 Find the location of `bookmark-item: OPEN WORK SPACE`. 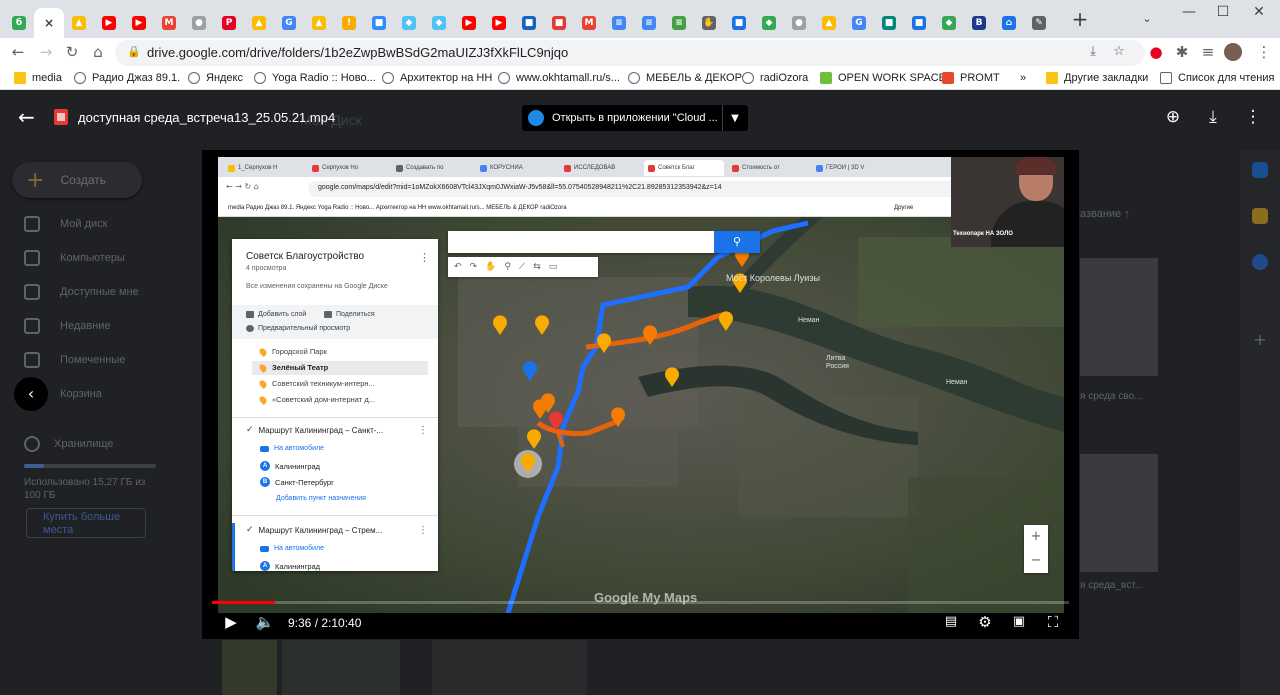

bookmark-item: OPEN WORK SPACE is located at coordinates (883, 78).